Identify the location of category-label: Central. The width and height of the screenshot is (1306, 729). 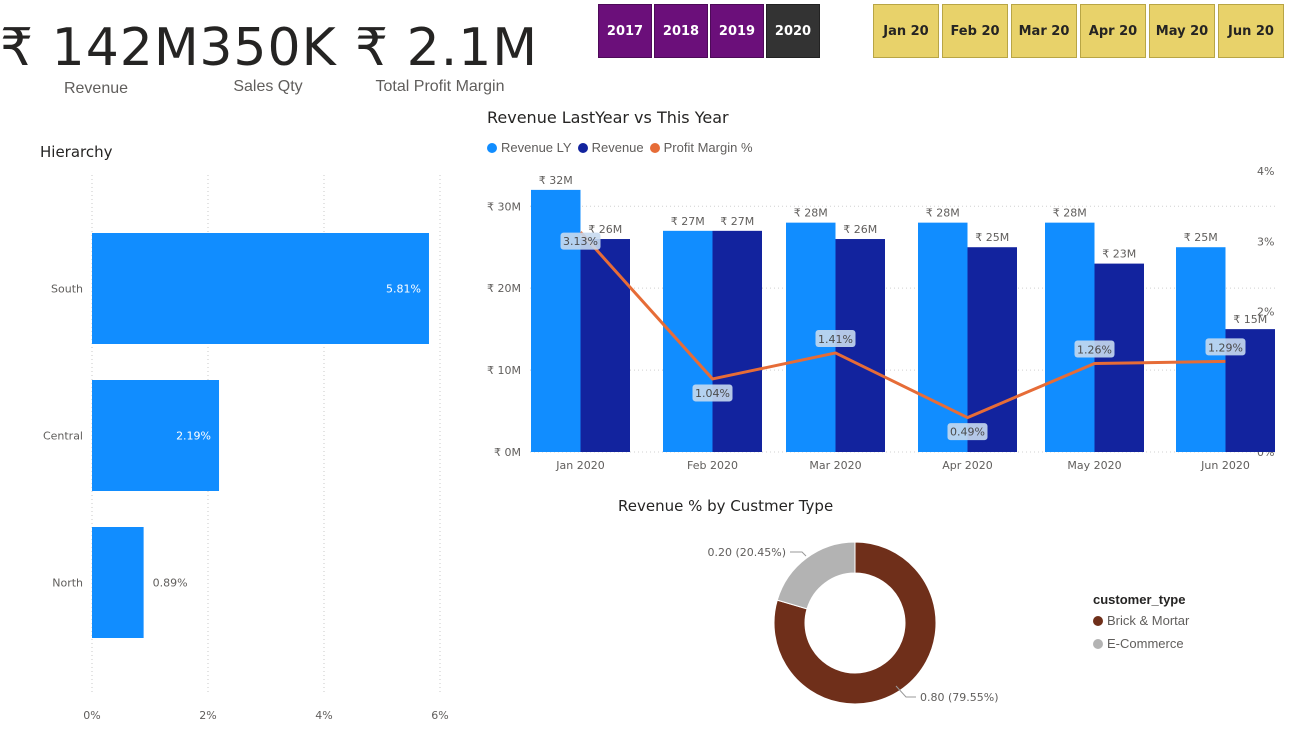
(63, 436).